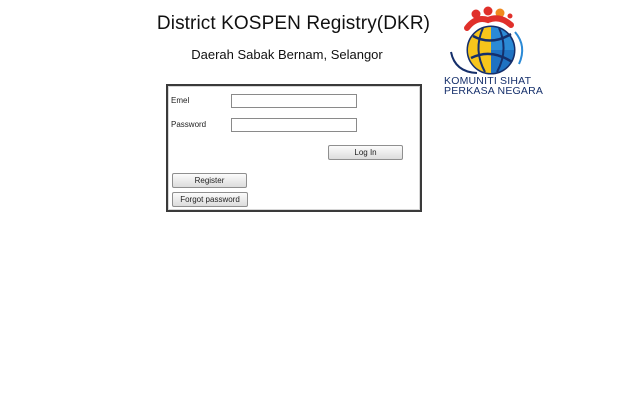  Describe the element at coordinates (294, 125) in the screenshot. I see `password-field` at that location.